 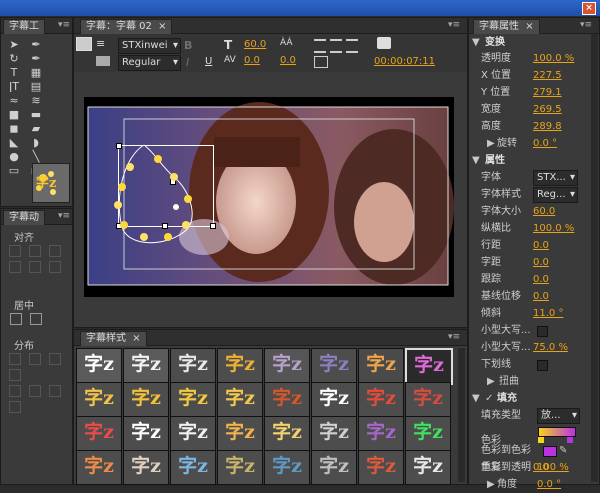 I want to click on align-right-text-icon, so click(x=352, y=46).